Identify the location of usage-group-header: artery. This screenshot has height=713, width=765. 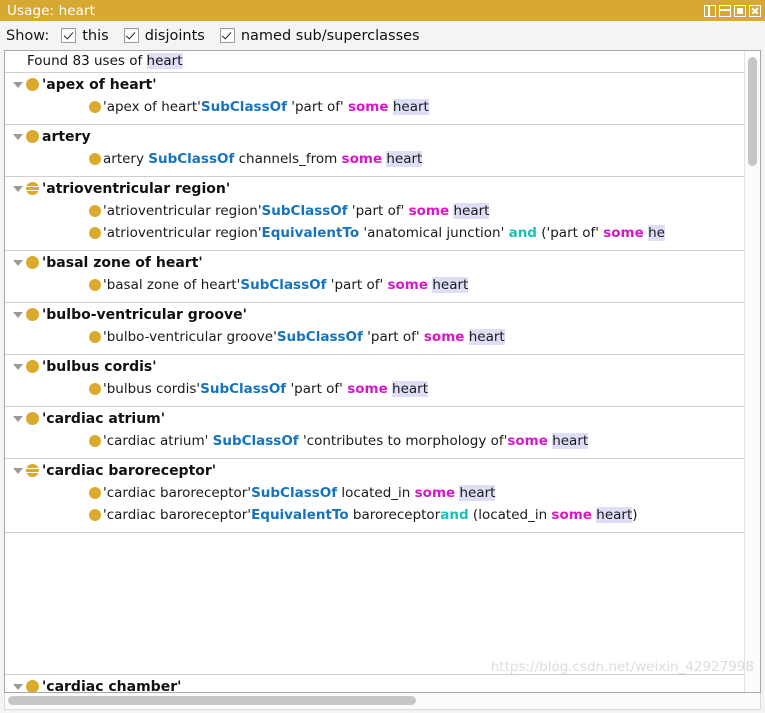
(382, 136).